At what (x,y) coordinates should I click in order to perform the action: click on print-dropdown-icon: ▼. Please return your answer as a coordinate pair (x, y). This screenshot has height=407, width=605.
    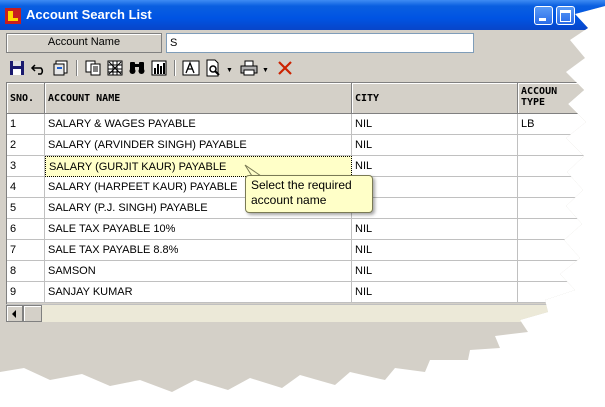
    Looking at the image, I should click on (265, 70).